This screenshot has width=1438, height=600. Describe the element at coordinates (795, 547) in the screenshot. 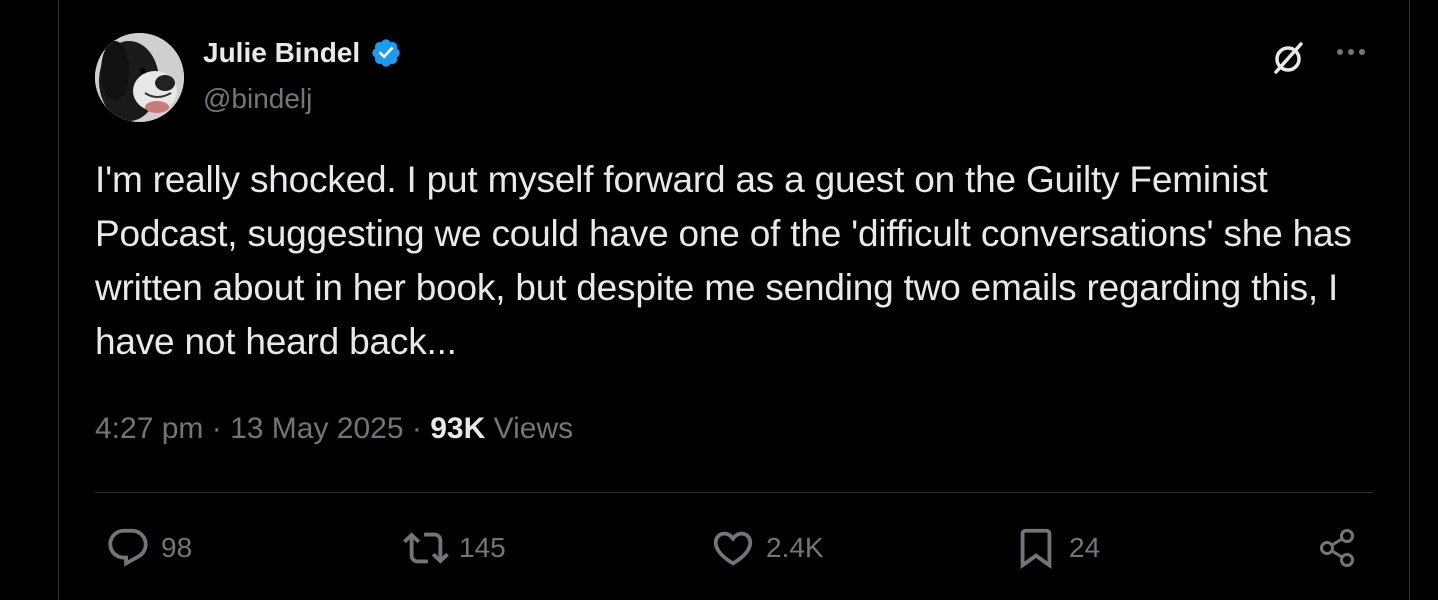

I see `like-count: 2.4K` at that location.